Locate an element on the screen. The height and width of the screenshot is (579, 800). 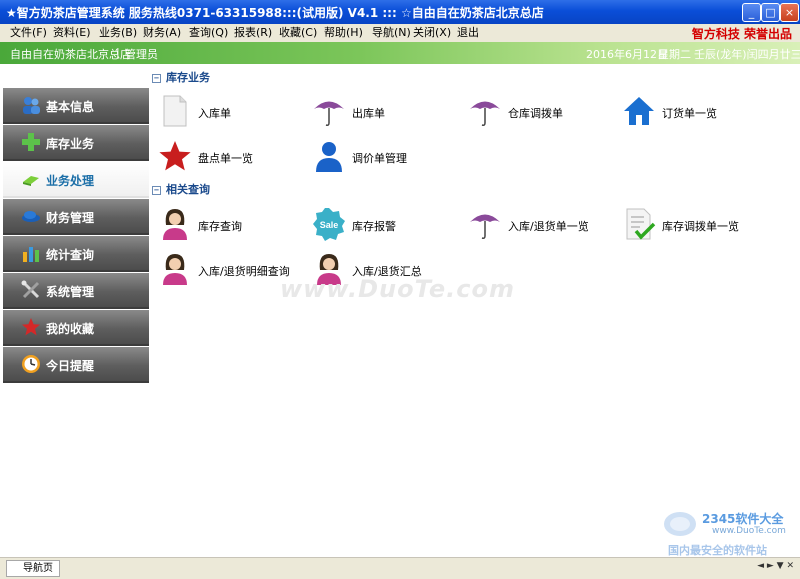
menu-exit: 退出 is located at coordinates (468, 32).